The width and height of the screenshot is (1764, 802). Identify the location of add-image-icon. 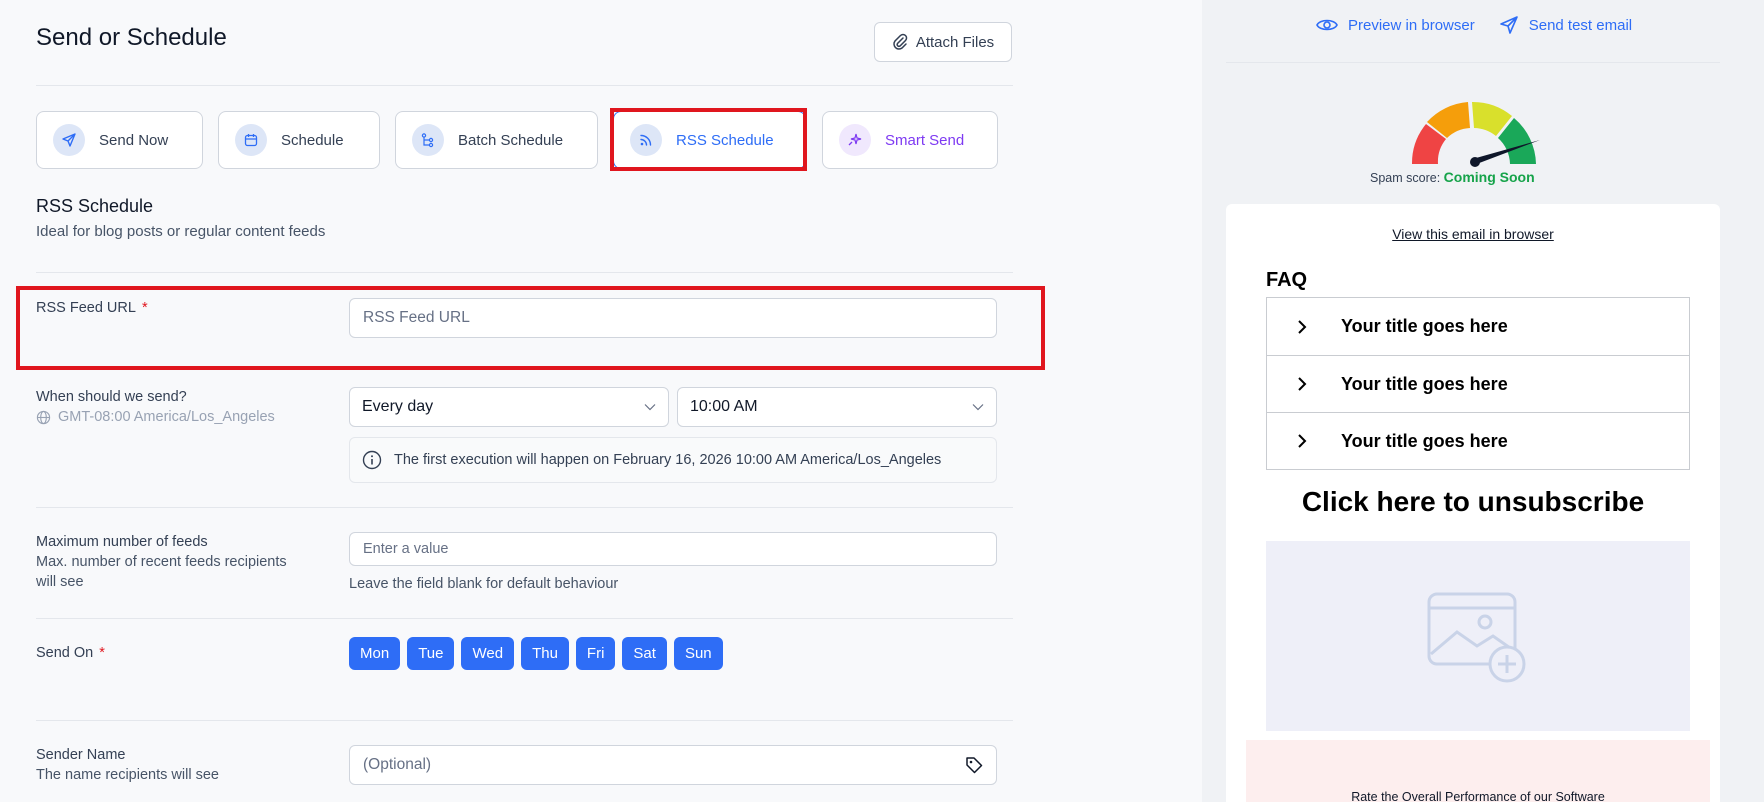
(1476, 637).